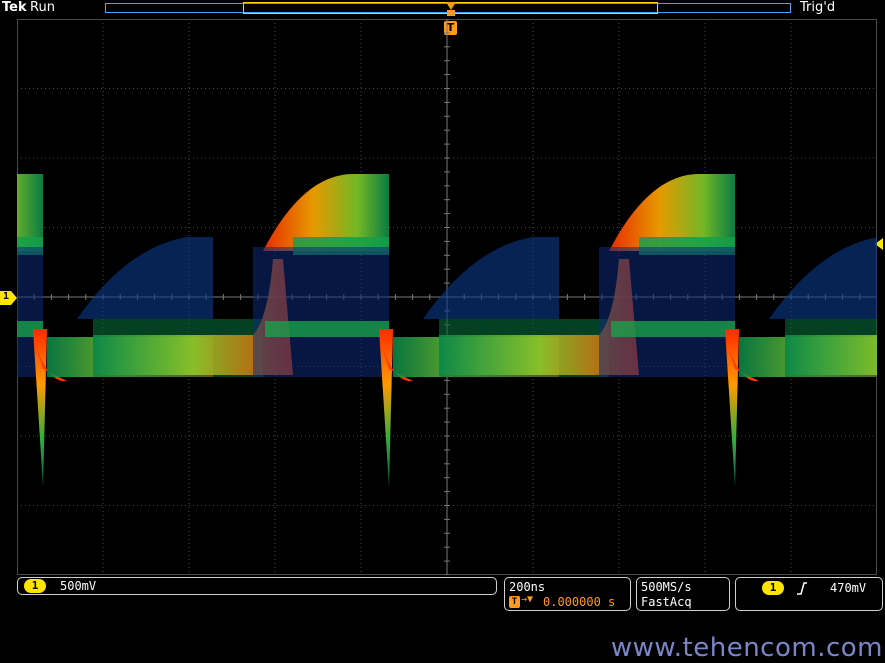 The height and width of the screenshot is (663, 885). I want to click on channel1-ground-marker: 1, so click(9, 299).